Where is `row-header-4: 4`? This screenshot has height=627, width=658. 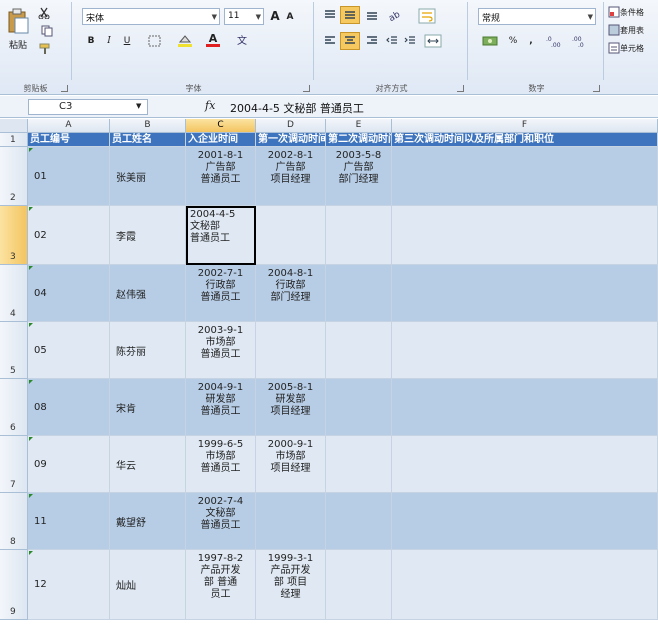
row-header-4: 4 is located at coordinates (14, 293).